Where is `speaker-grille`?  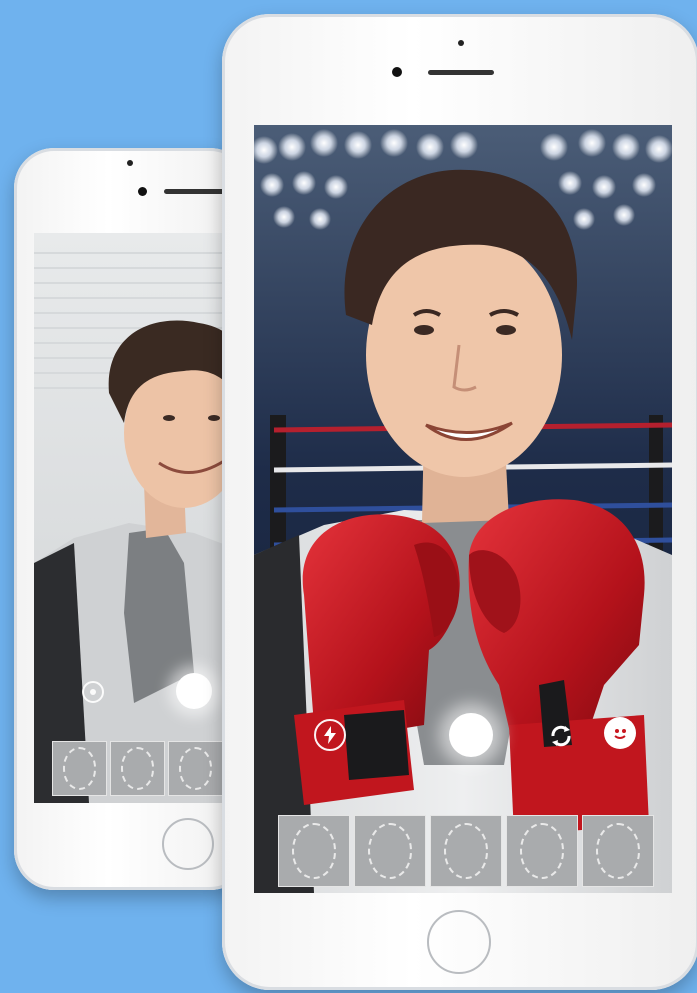 speaker-grille is located at coordinates (461, 72).